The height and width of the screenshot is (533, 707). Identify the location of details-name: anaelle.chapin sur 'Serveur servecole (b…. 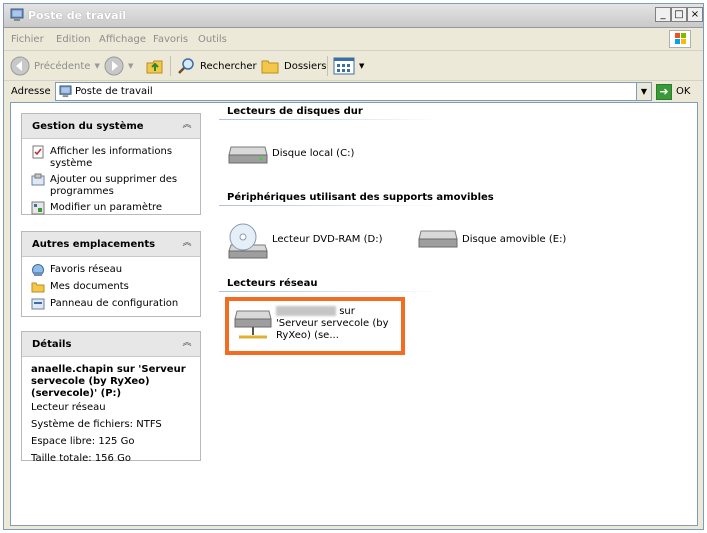
(108, 381).